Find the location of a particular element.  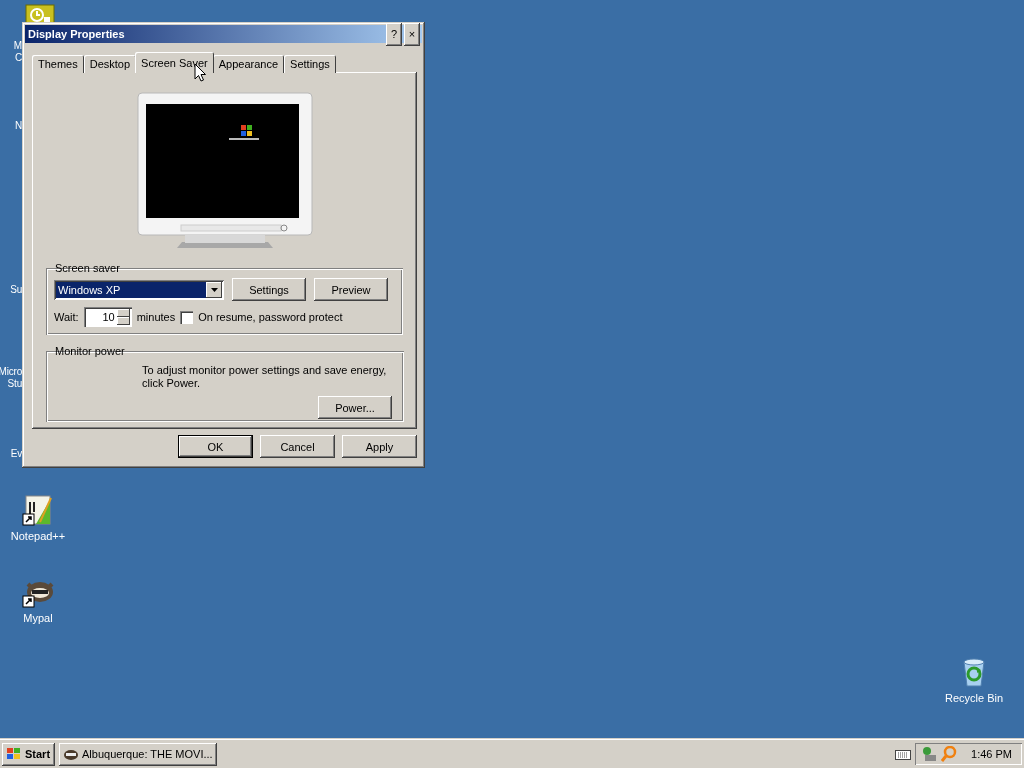

icon-label: Ev is located at coordinates (16, 454).